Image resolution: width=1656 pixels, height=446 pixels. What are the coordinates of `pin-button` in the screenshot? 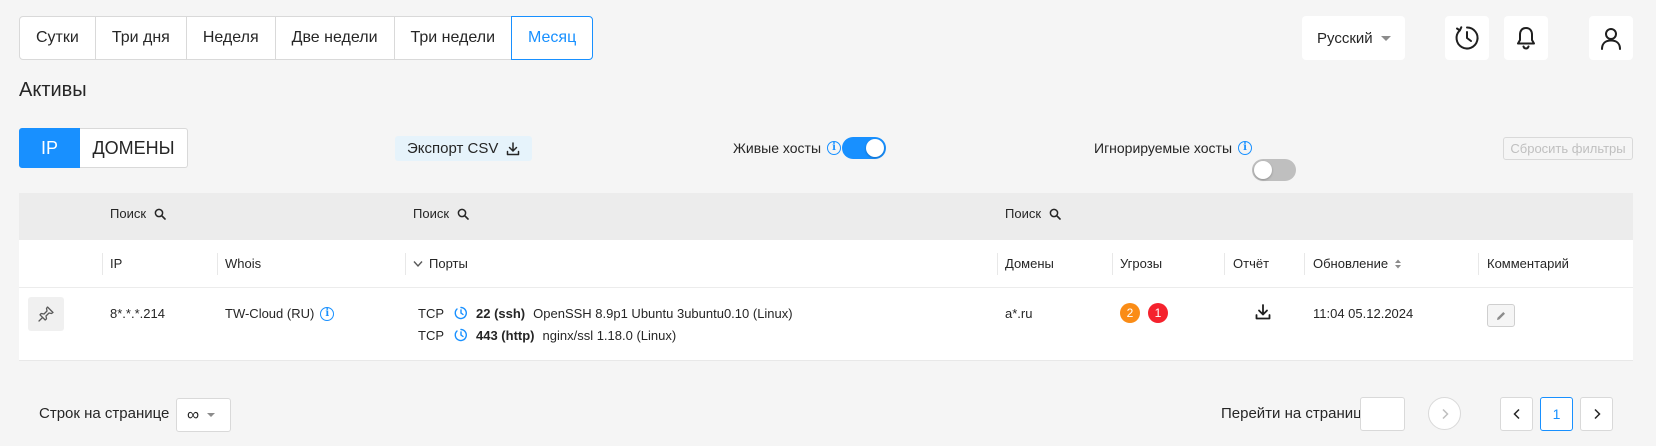 It's located at (46, 314).